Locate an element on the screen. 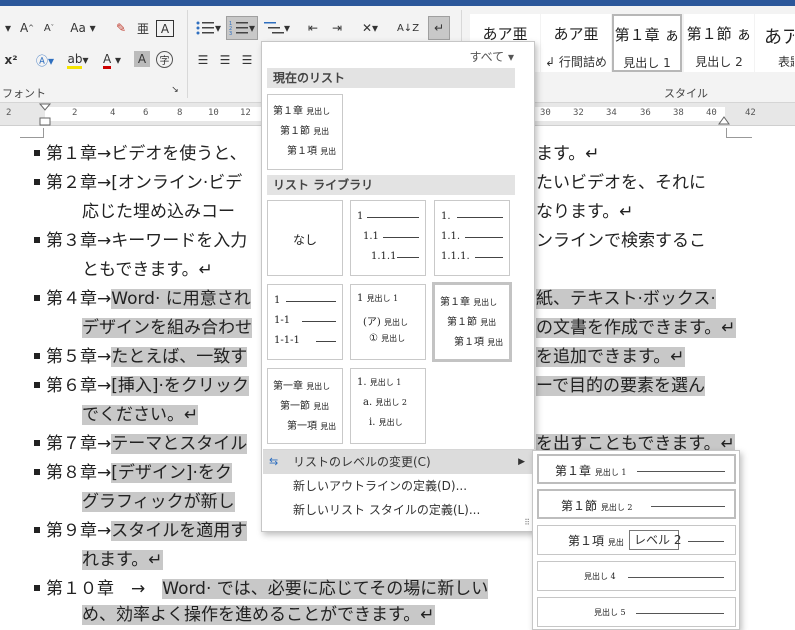 The height and width of the screenshot is (630, 795). resize-grip-icon: ⠿ is located at coordinates (527, 522).